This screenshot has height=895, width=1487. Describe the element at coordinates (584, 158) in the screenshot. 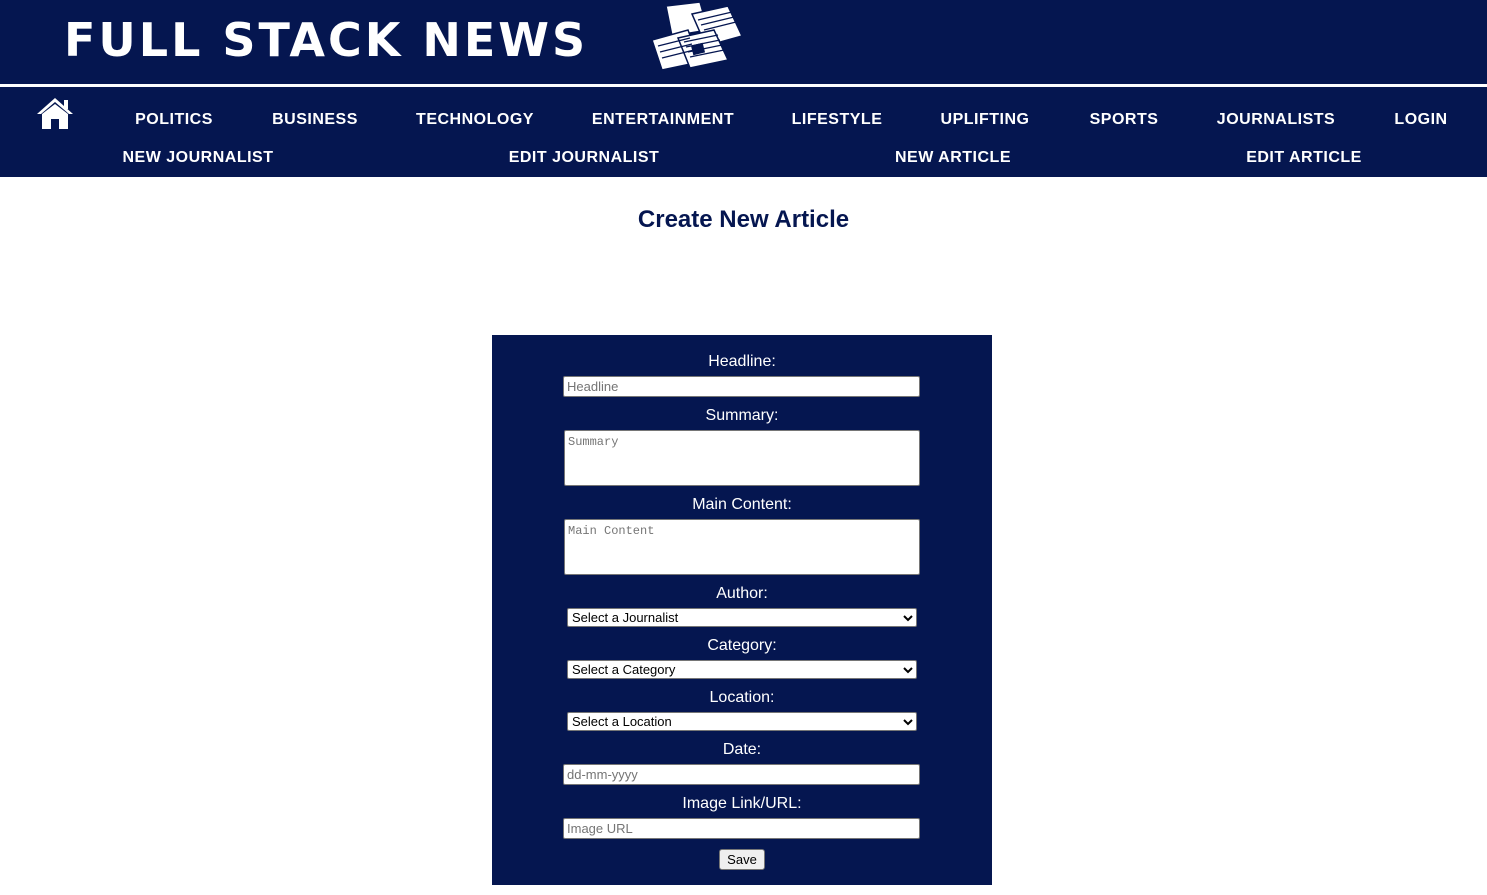

I see `nav-edit-journalist: EDIT JOURNALIST` at that location.